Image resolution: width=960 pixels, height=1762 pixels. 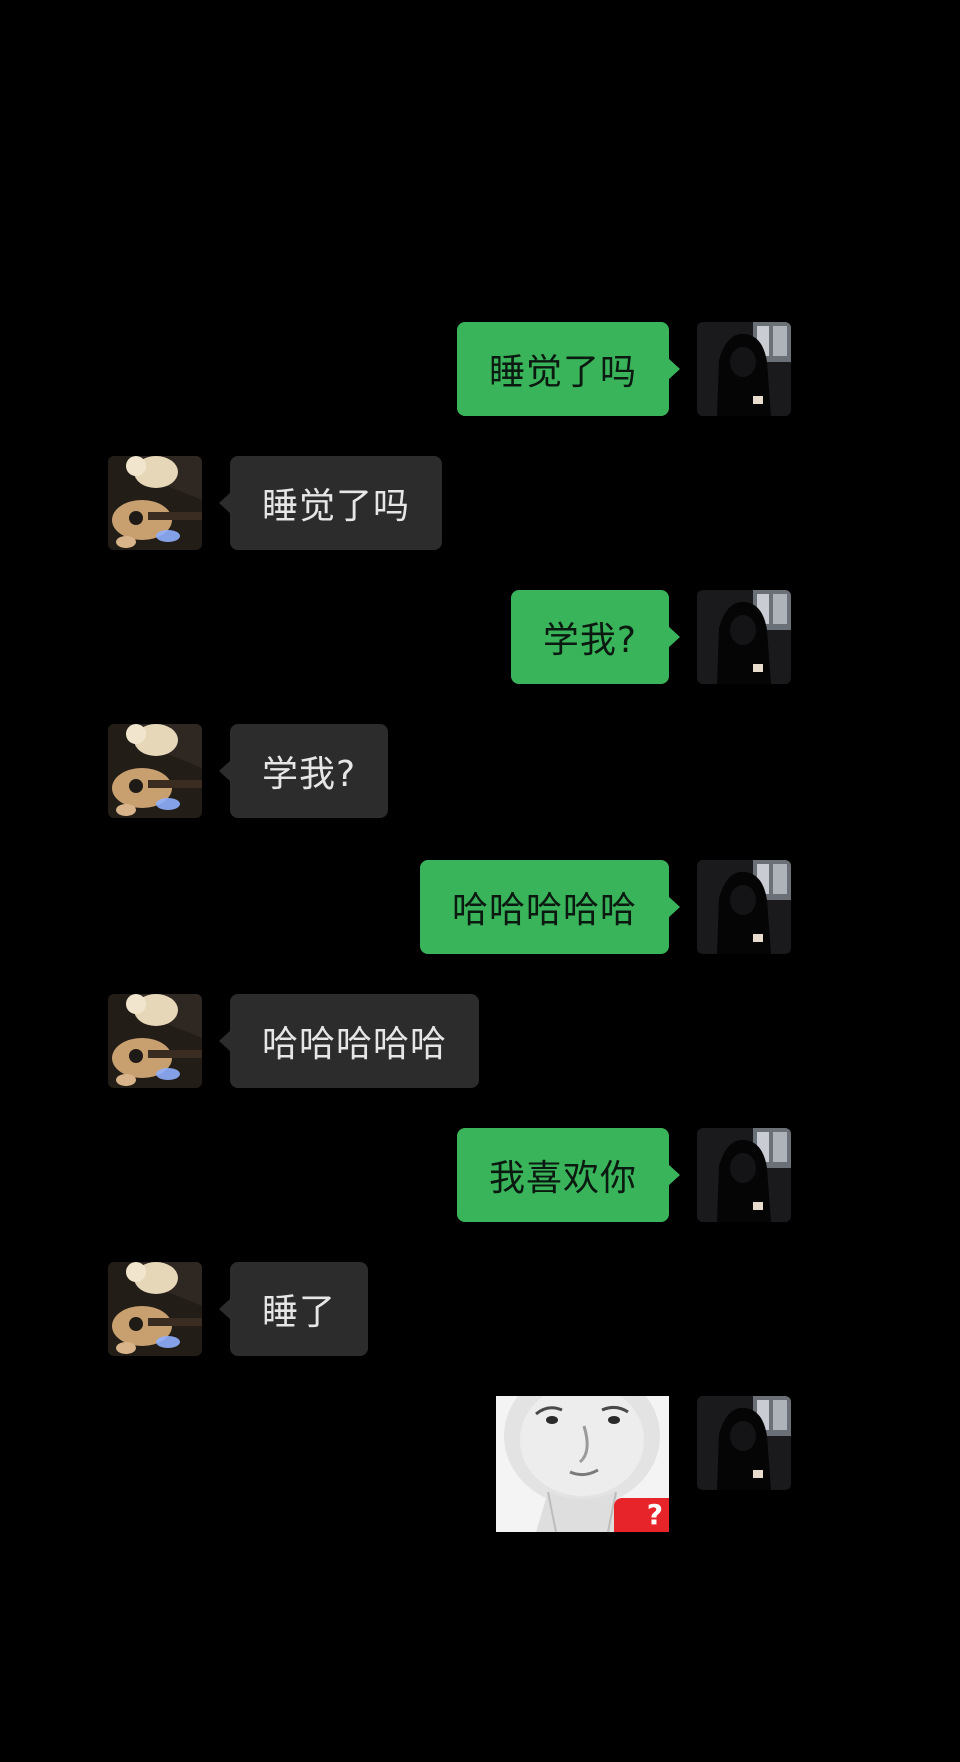 I want to click on incoming-message-bubble: 哈哈哈哈哈, so click(x=349, y=1041).